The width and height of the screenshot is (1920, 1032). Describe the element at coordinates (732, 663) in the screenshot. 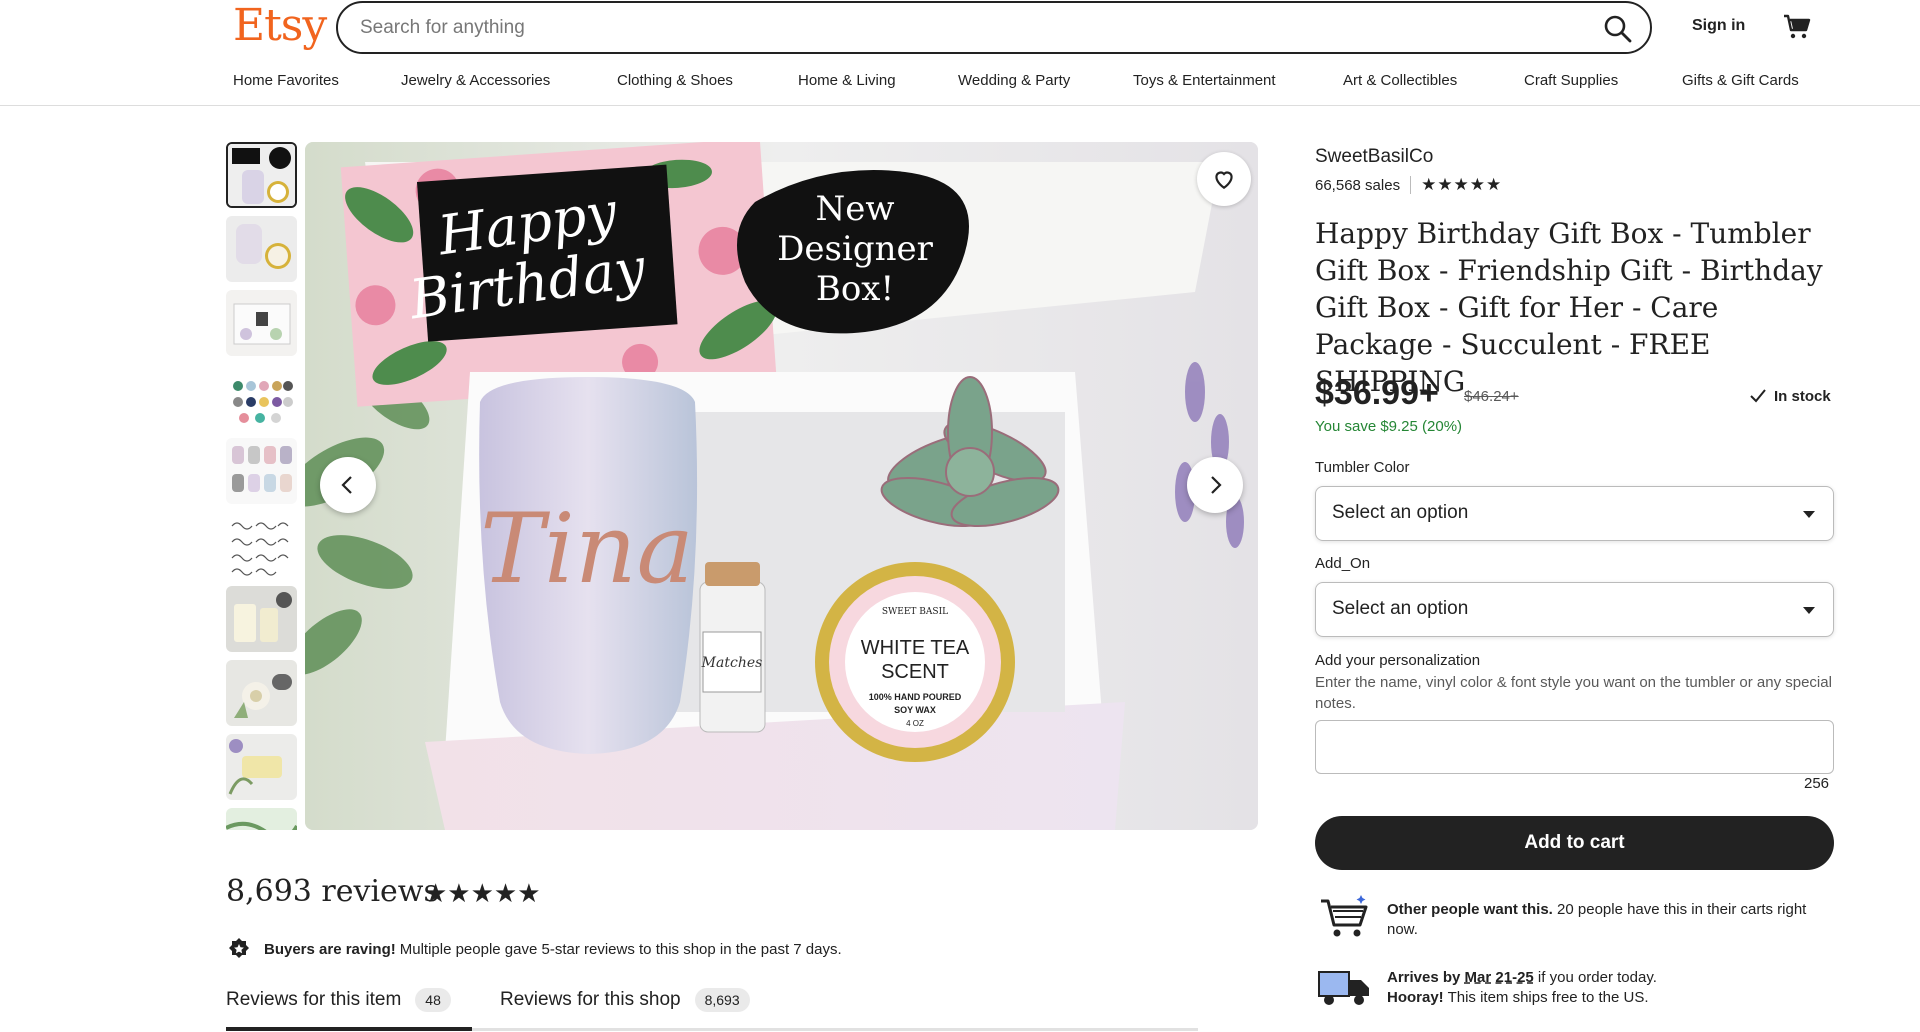

I see `matches-label: Matches` at that location.